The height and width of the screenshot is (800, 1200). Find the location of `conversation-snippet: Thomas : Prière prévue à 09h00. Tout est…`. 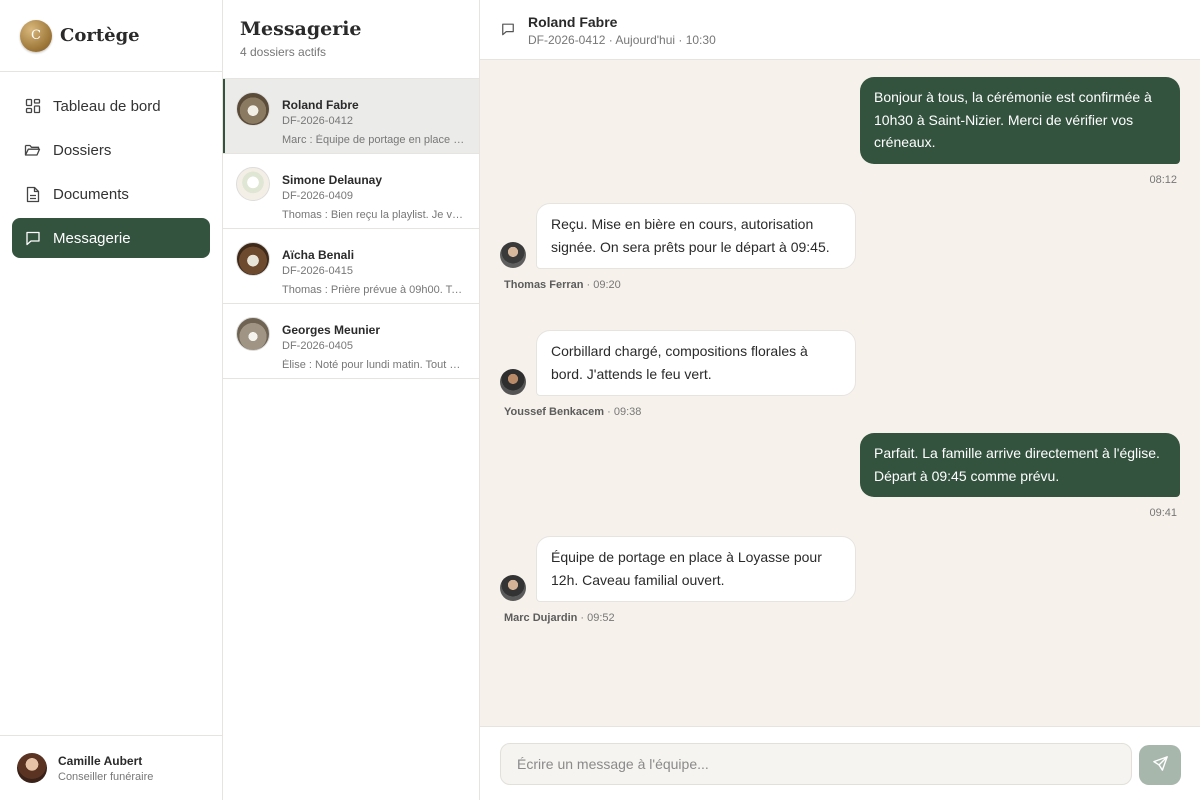

conversation-snippet: Thomas : Prière prévue à 09h00. Tout est… is located at coordinates (374, 290).